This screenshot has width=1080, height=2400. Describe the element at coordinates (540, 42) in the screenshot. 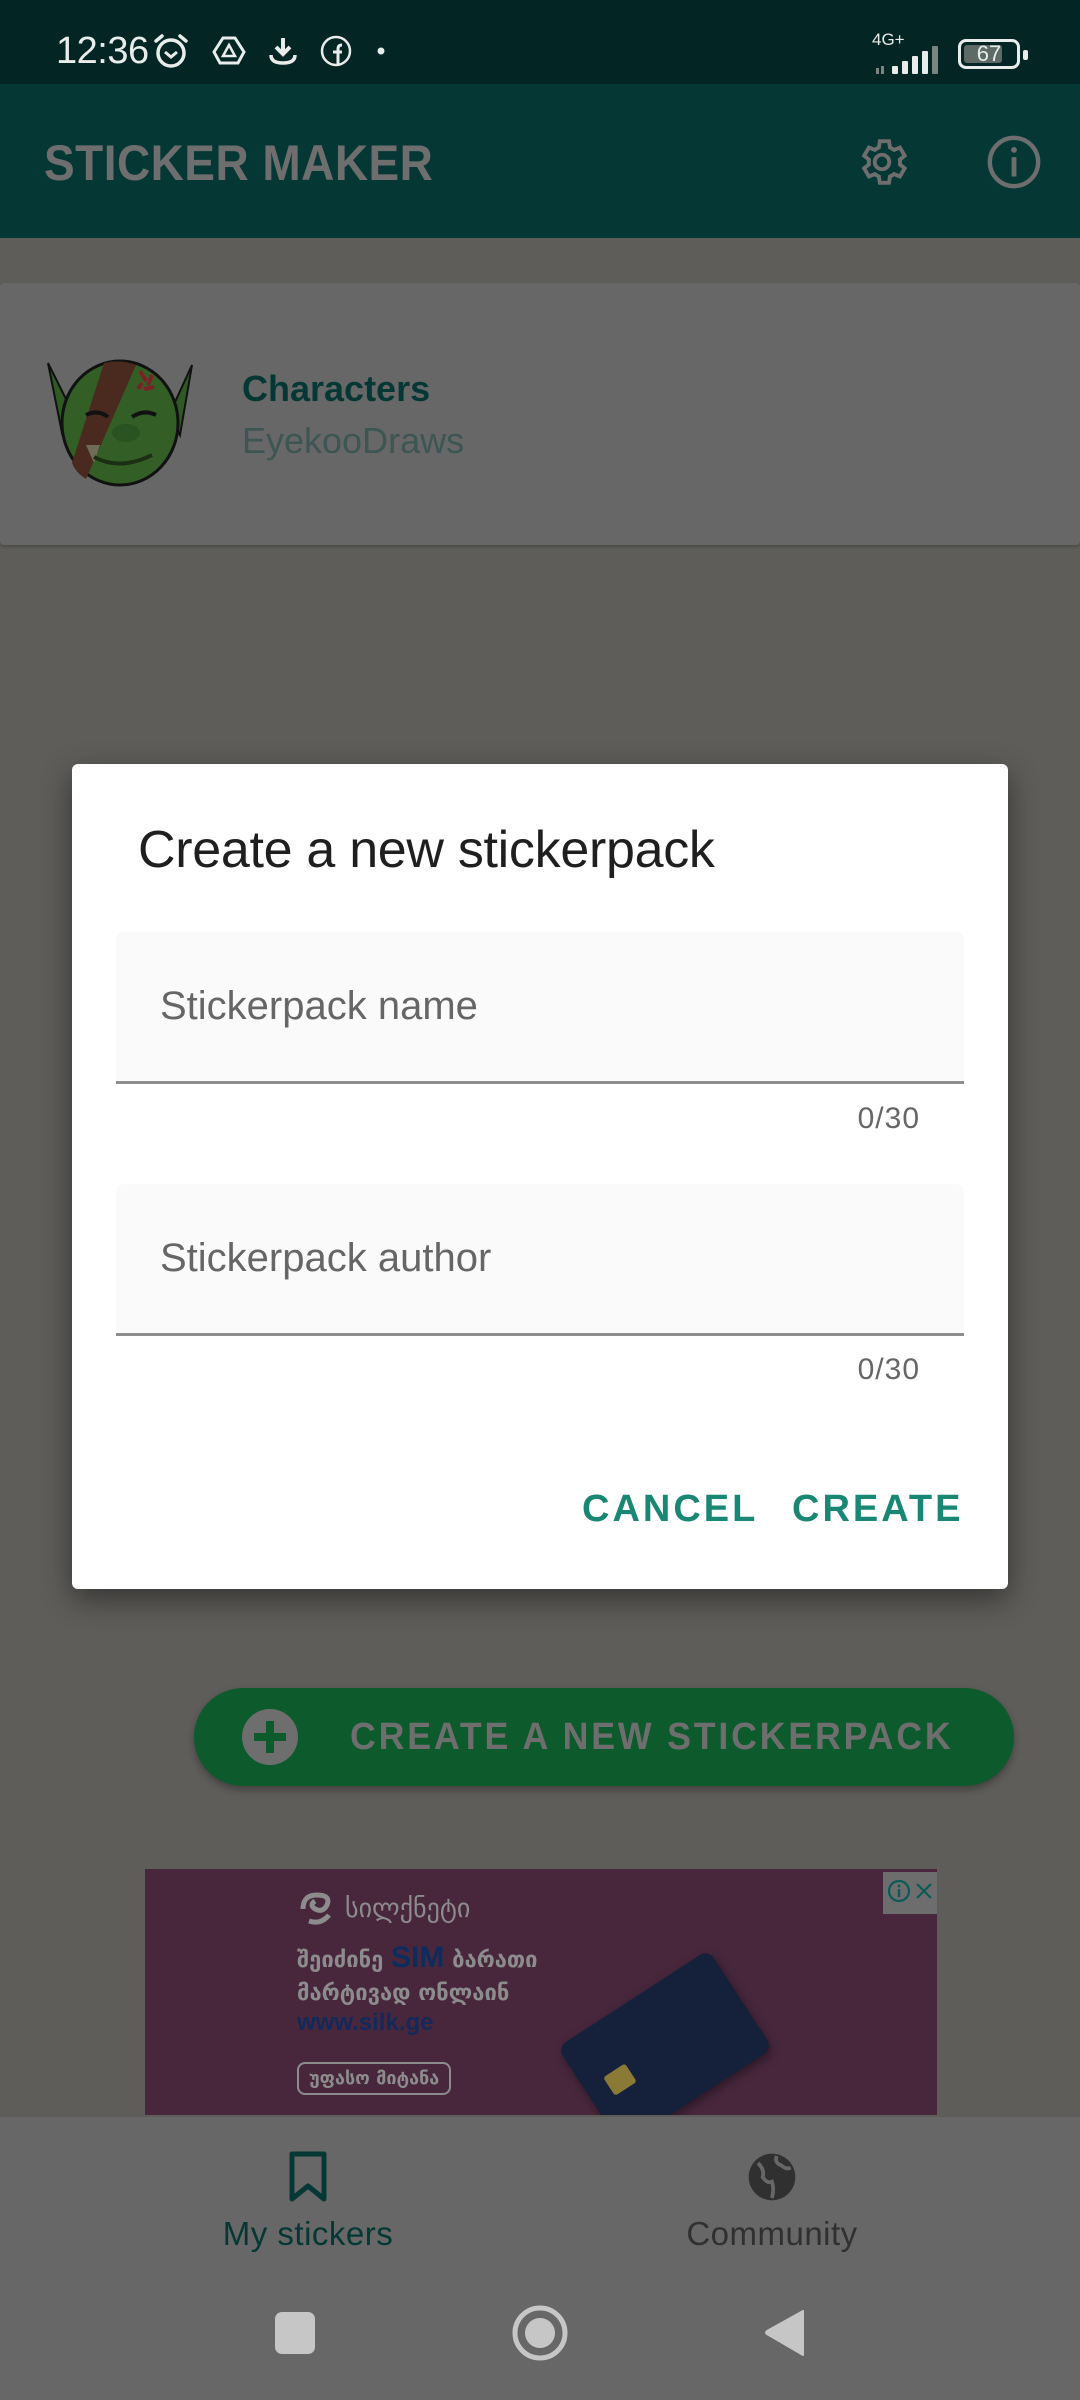

I see `status-bar: 12:36 4G+ 67` at that location.